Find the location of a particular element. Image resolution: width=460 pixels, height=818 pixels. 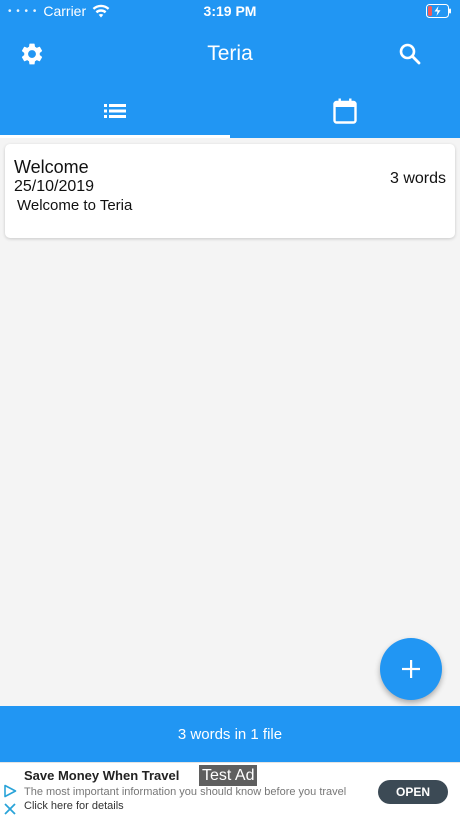

tab-list is located at coordinates (115, 111).